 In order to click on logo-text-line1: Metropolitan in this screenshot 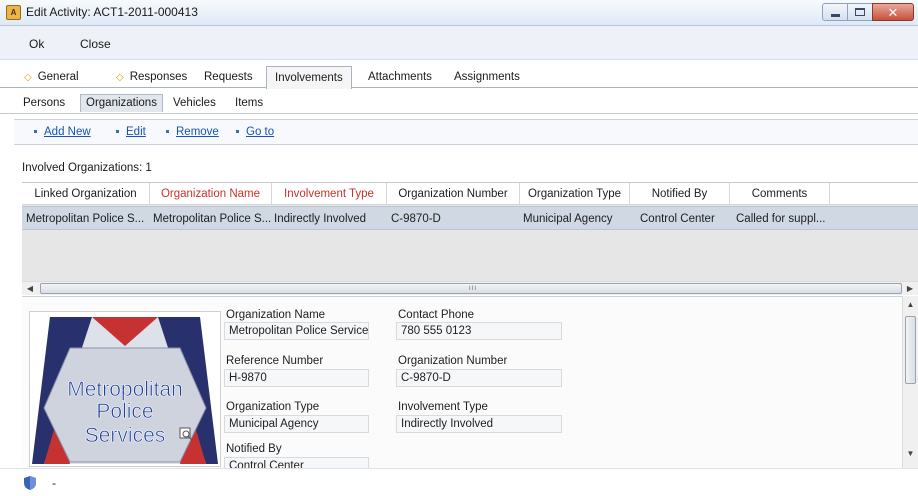, I will do `click(125, 389)`.